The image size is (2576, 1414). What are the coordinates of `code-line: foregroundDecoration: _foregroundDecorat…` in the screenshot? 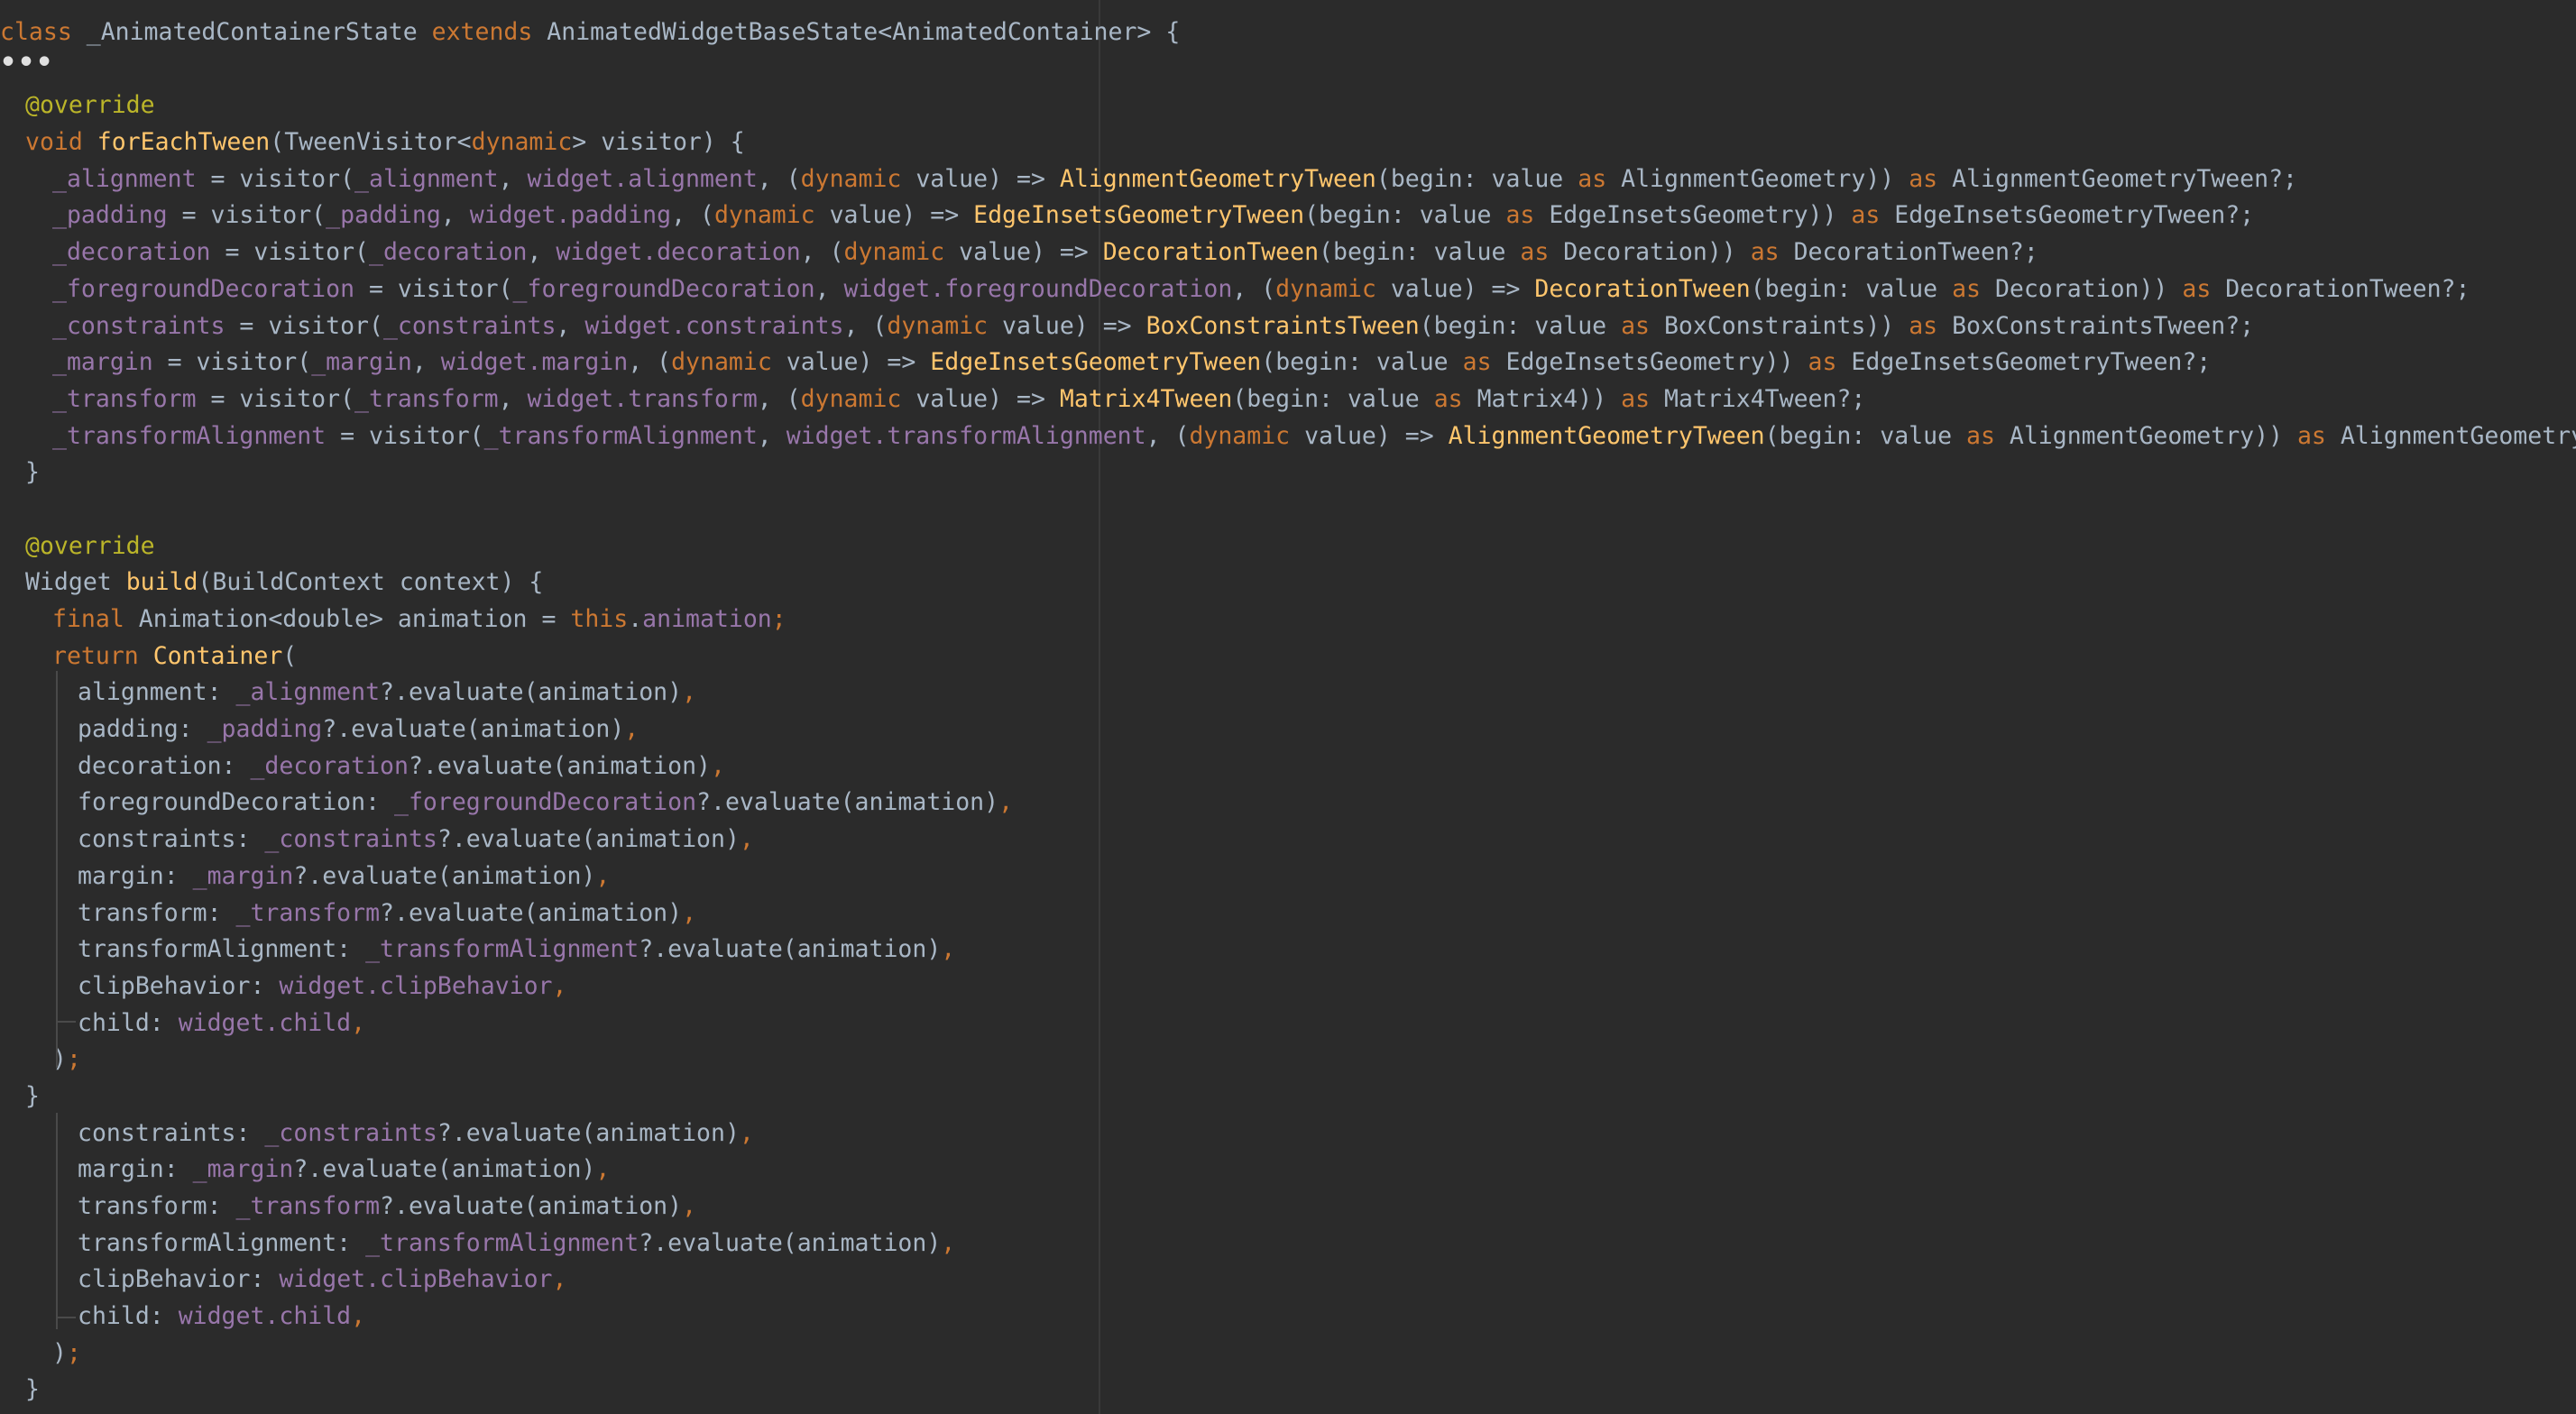 It's located at (1288, 804).